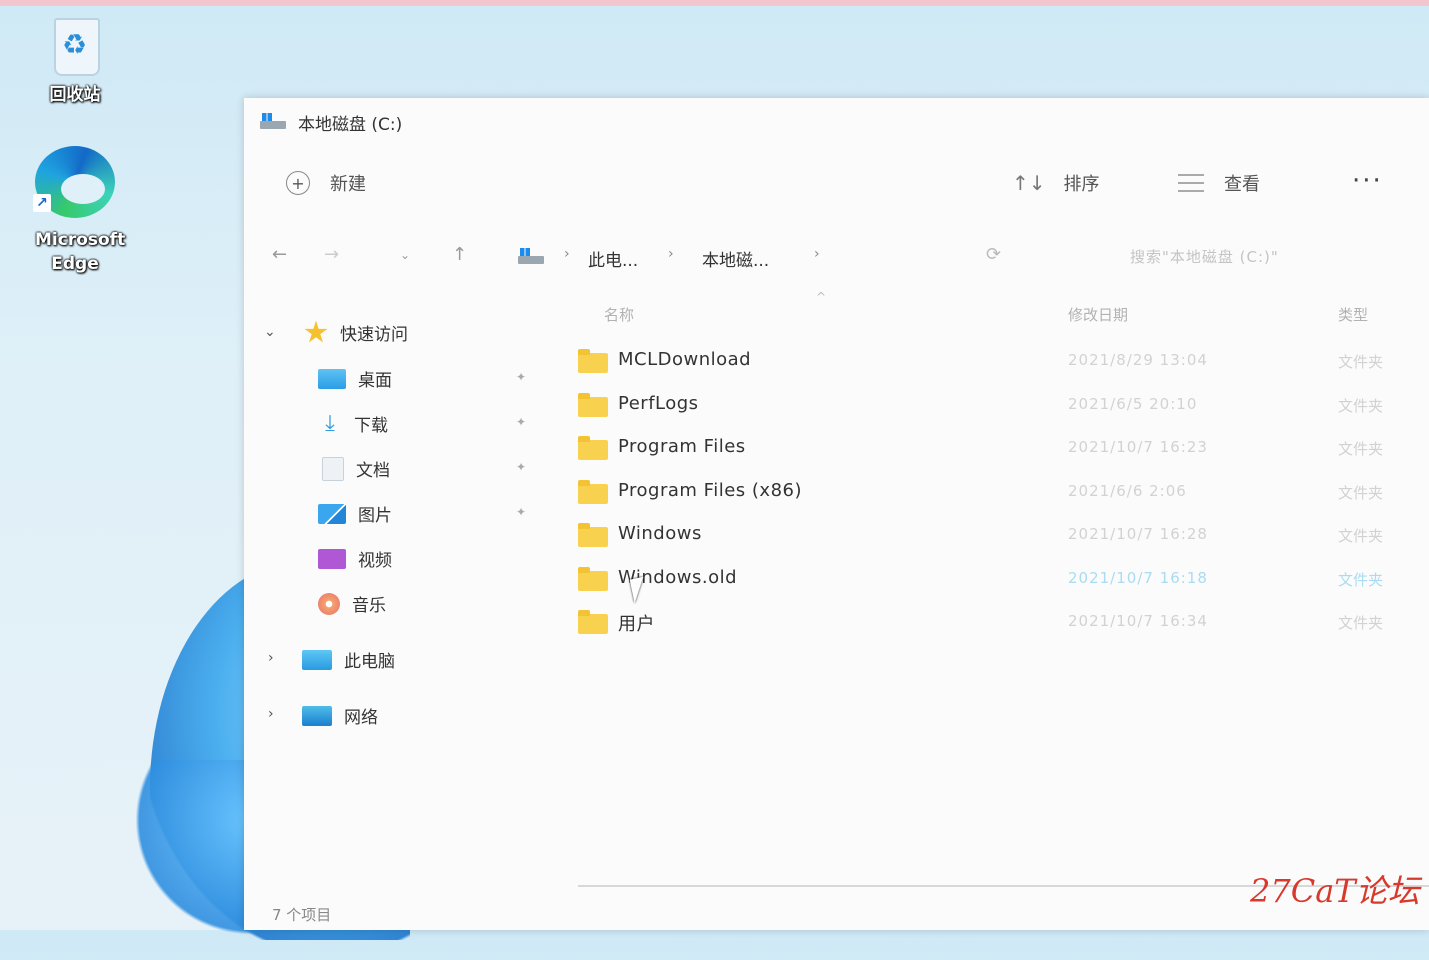 Image resolution: width=1429 pixels, height=960 pixels. What do you see at coordinates (332, 378) in the screenshot?
I see `desktop-icon` at bounding box center [332, 378].